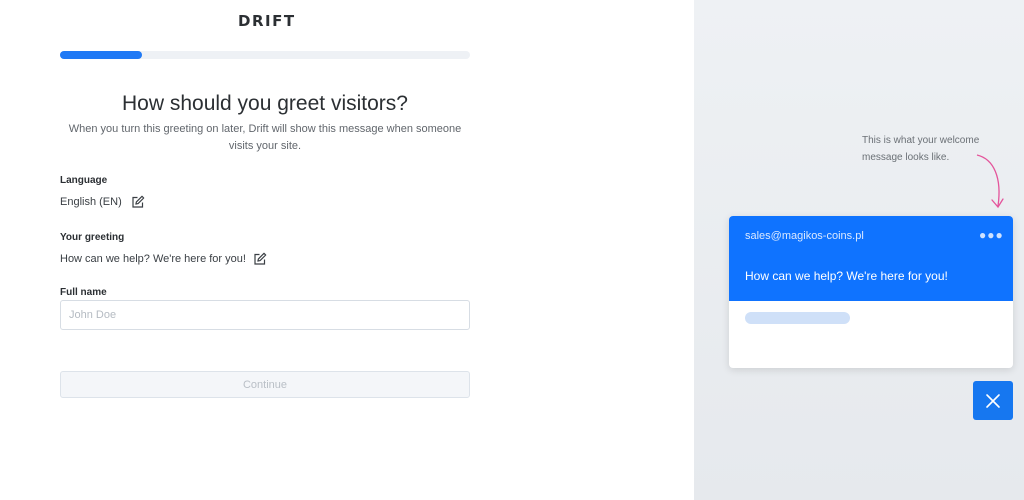  Describe the element at coordinates (265, 103) in the screenshot. I see `page-title: How should you greet visitors?` at that location.